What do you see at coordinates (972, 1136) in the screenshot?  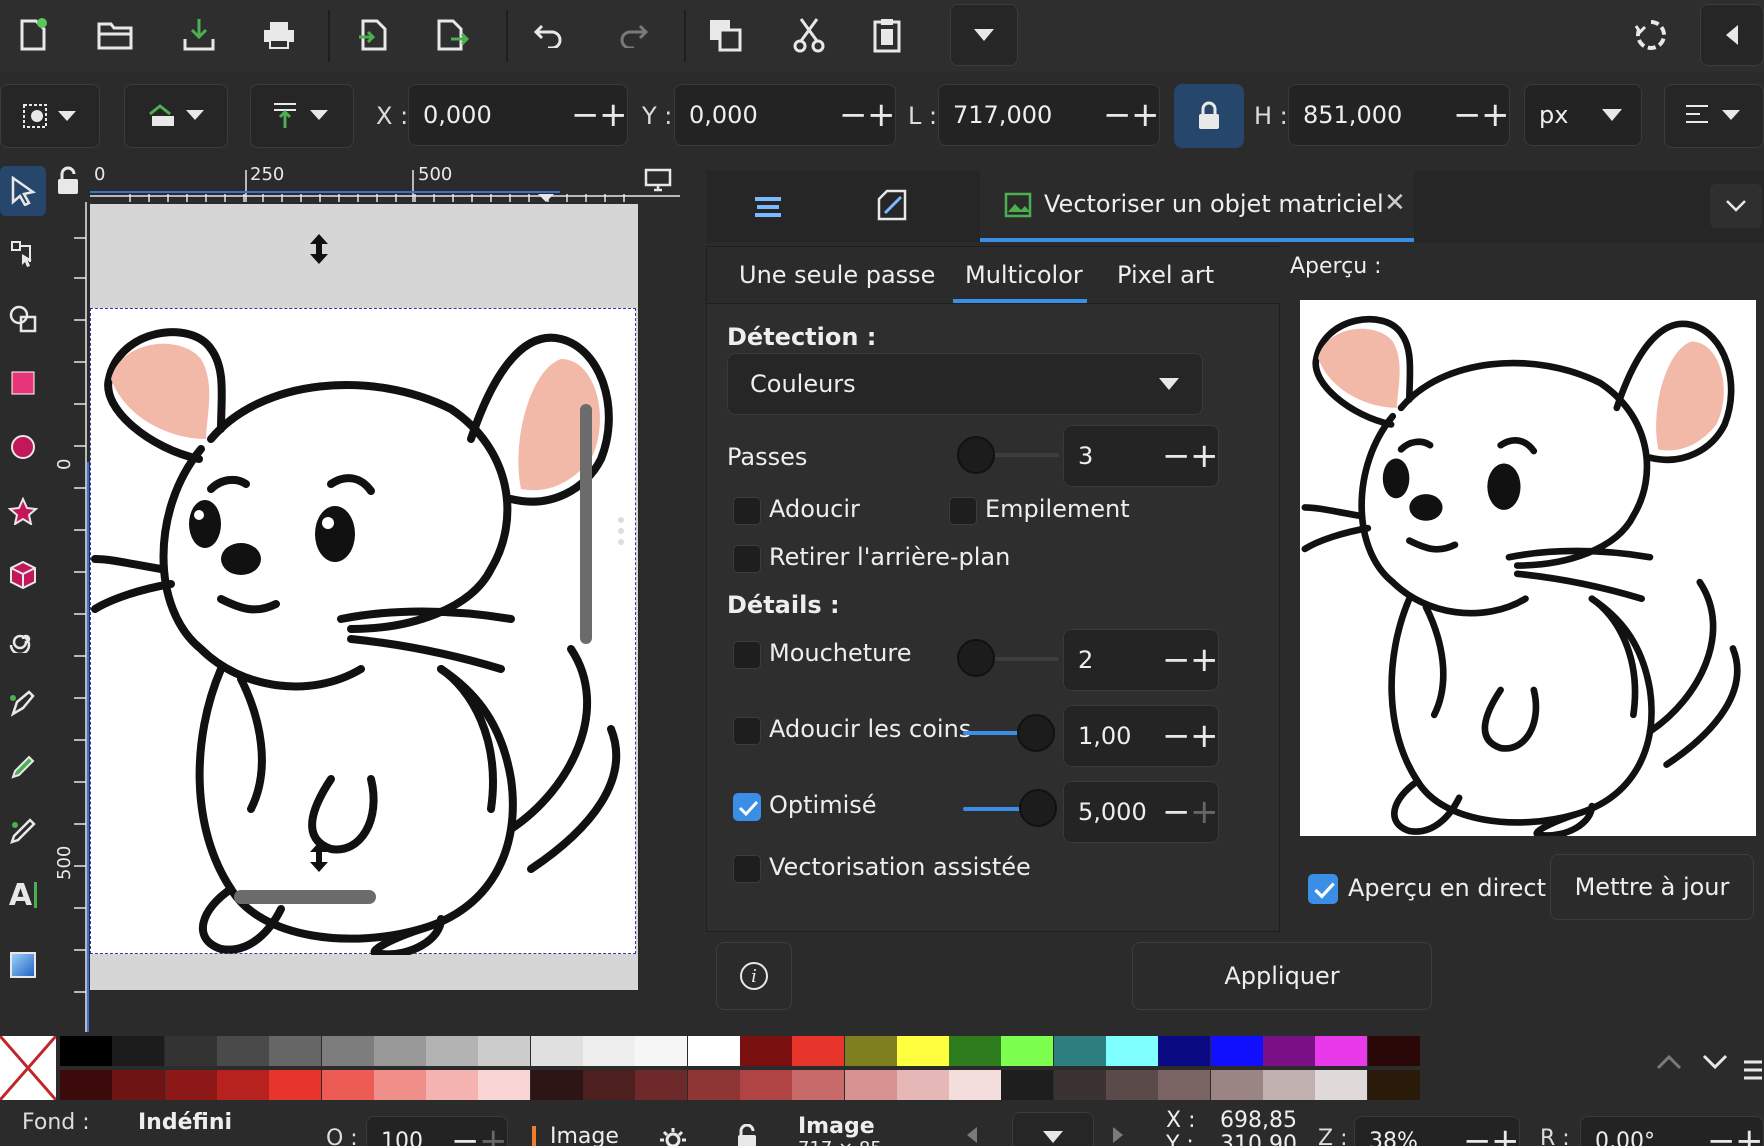 I see `prev-layer-icon` at bounding box center [972, 1136].